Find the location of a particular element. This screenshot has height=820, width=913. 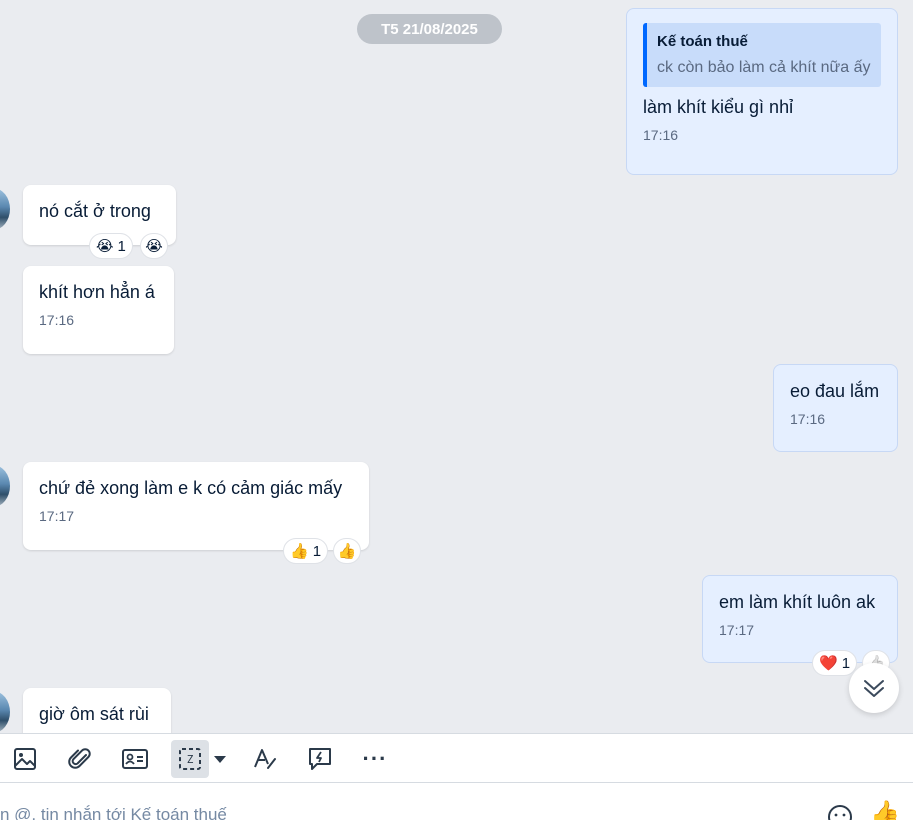

reaction-summary: 😭 1 is located at coordinates (111, 246).